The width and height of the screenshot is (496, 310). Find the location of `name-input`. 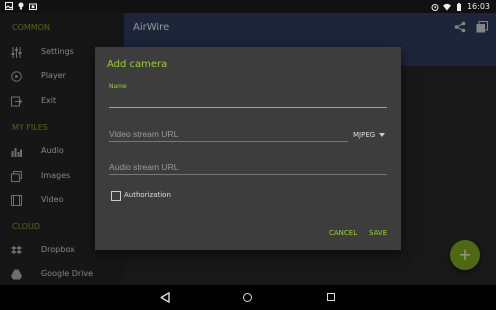

name-input is located at coordinates (248, 100).